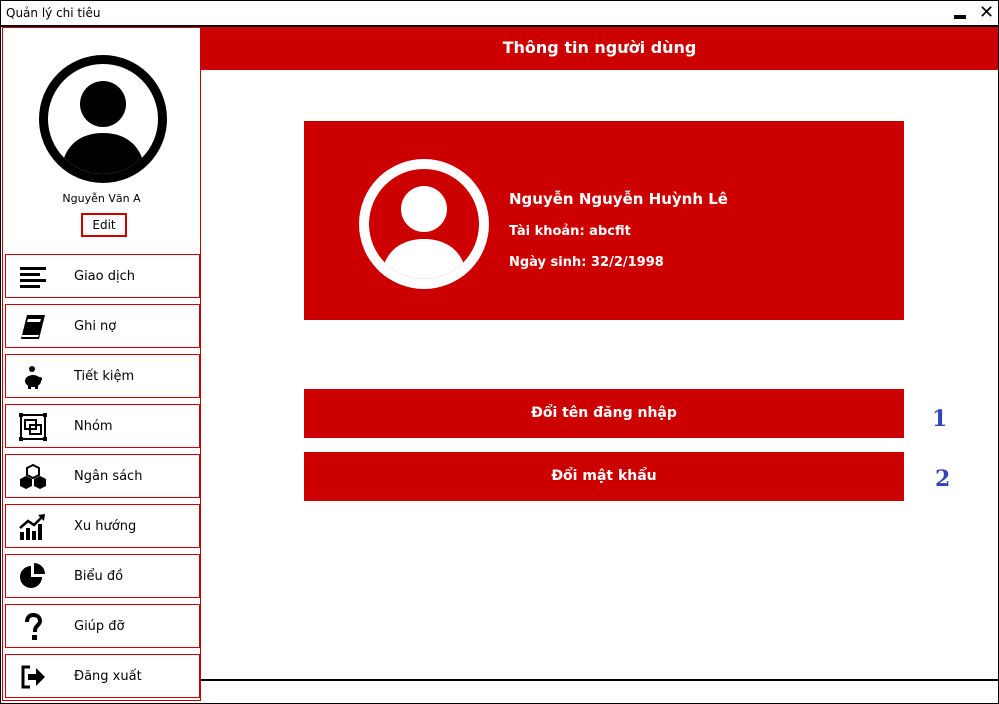 This screenshot has height=704, width=999. What do you see at coordinates (499, 14) in the screenshot?
I see `title-bar: Quản lý chi tiêu ✕` at bounding box center [499, 14].